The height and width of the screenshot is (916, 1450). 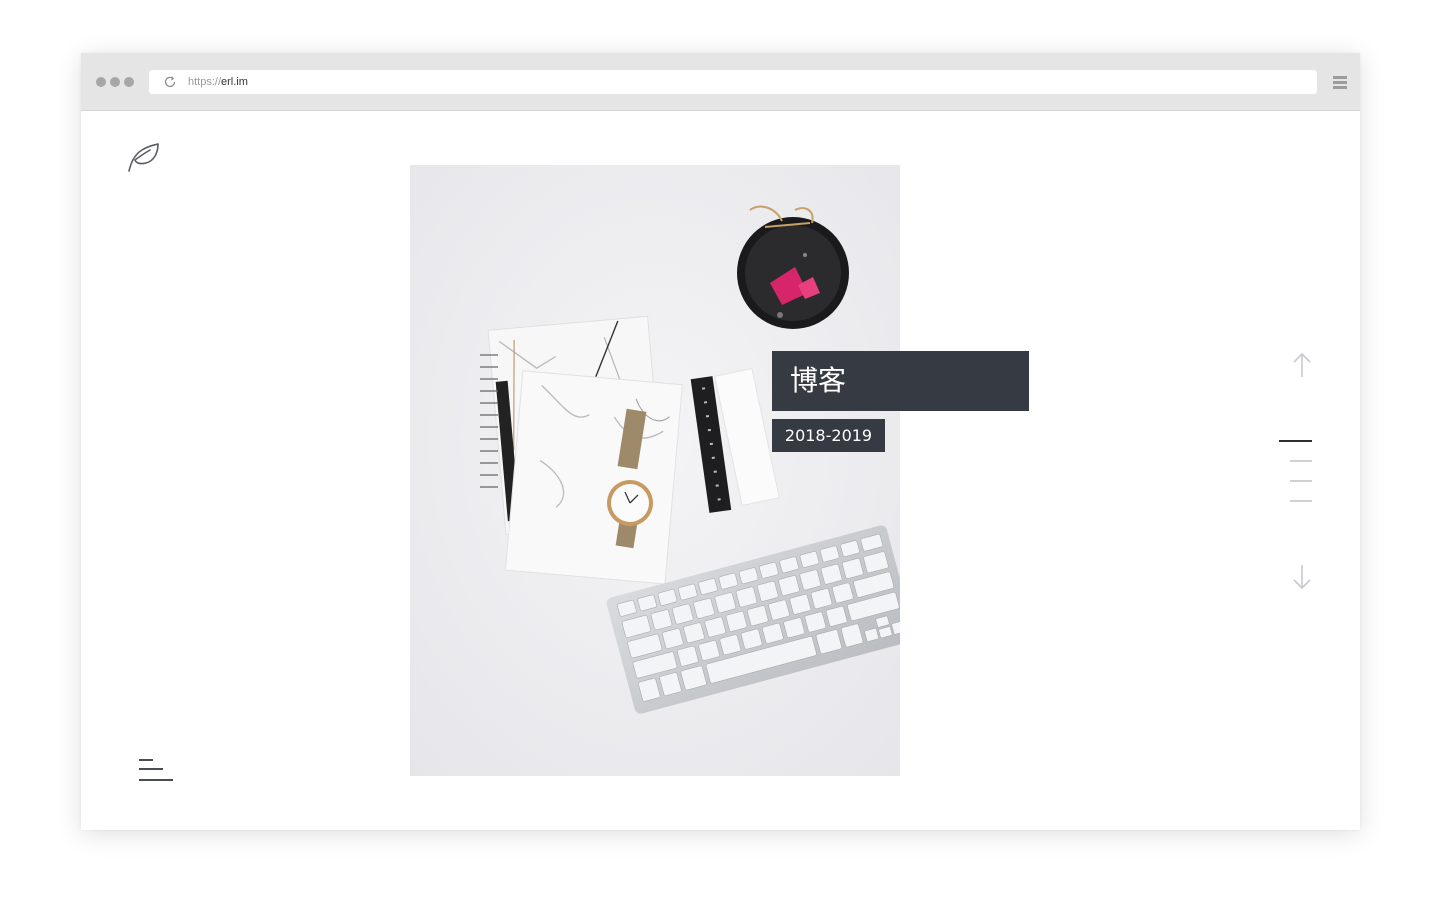 I want to click on slide-title: 博客, so click(x=900, y=381).